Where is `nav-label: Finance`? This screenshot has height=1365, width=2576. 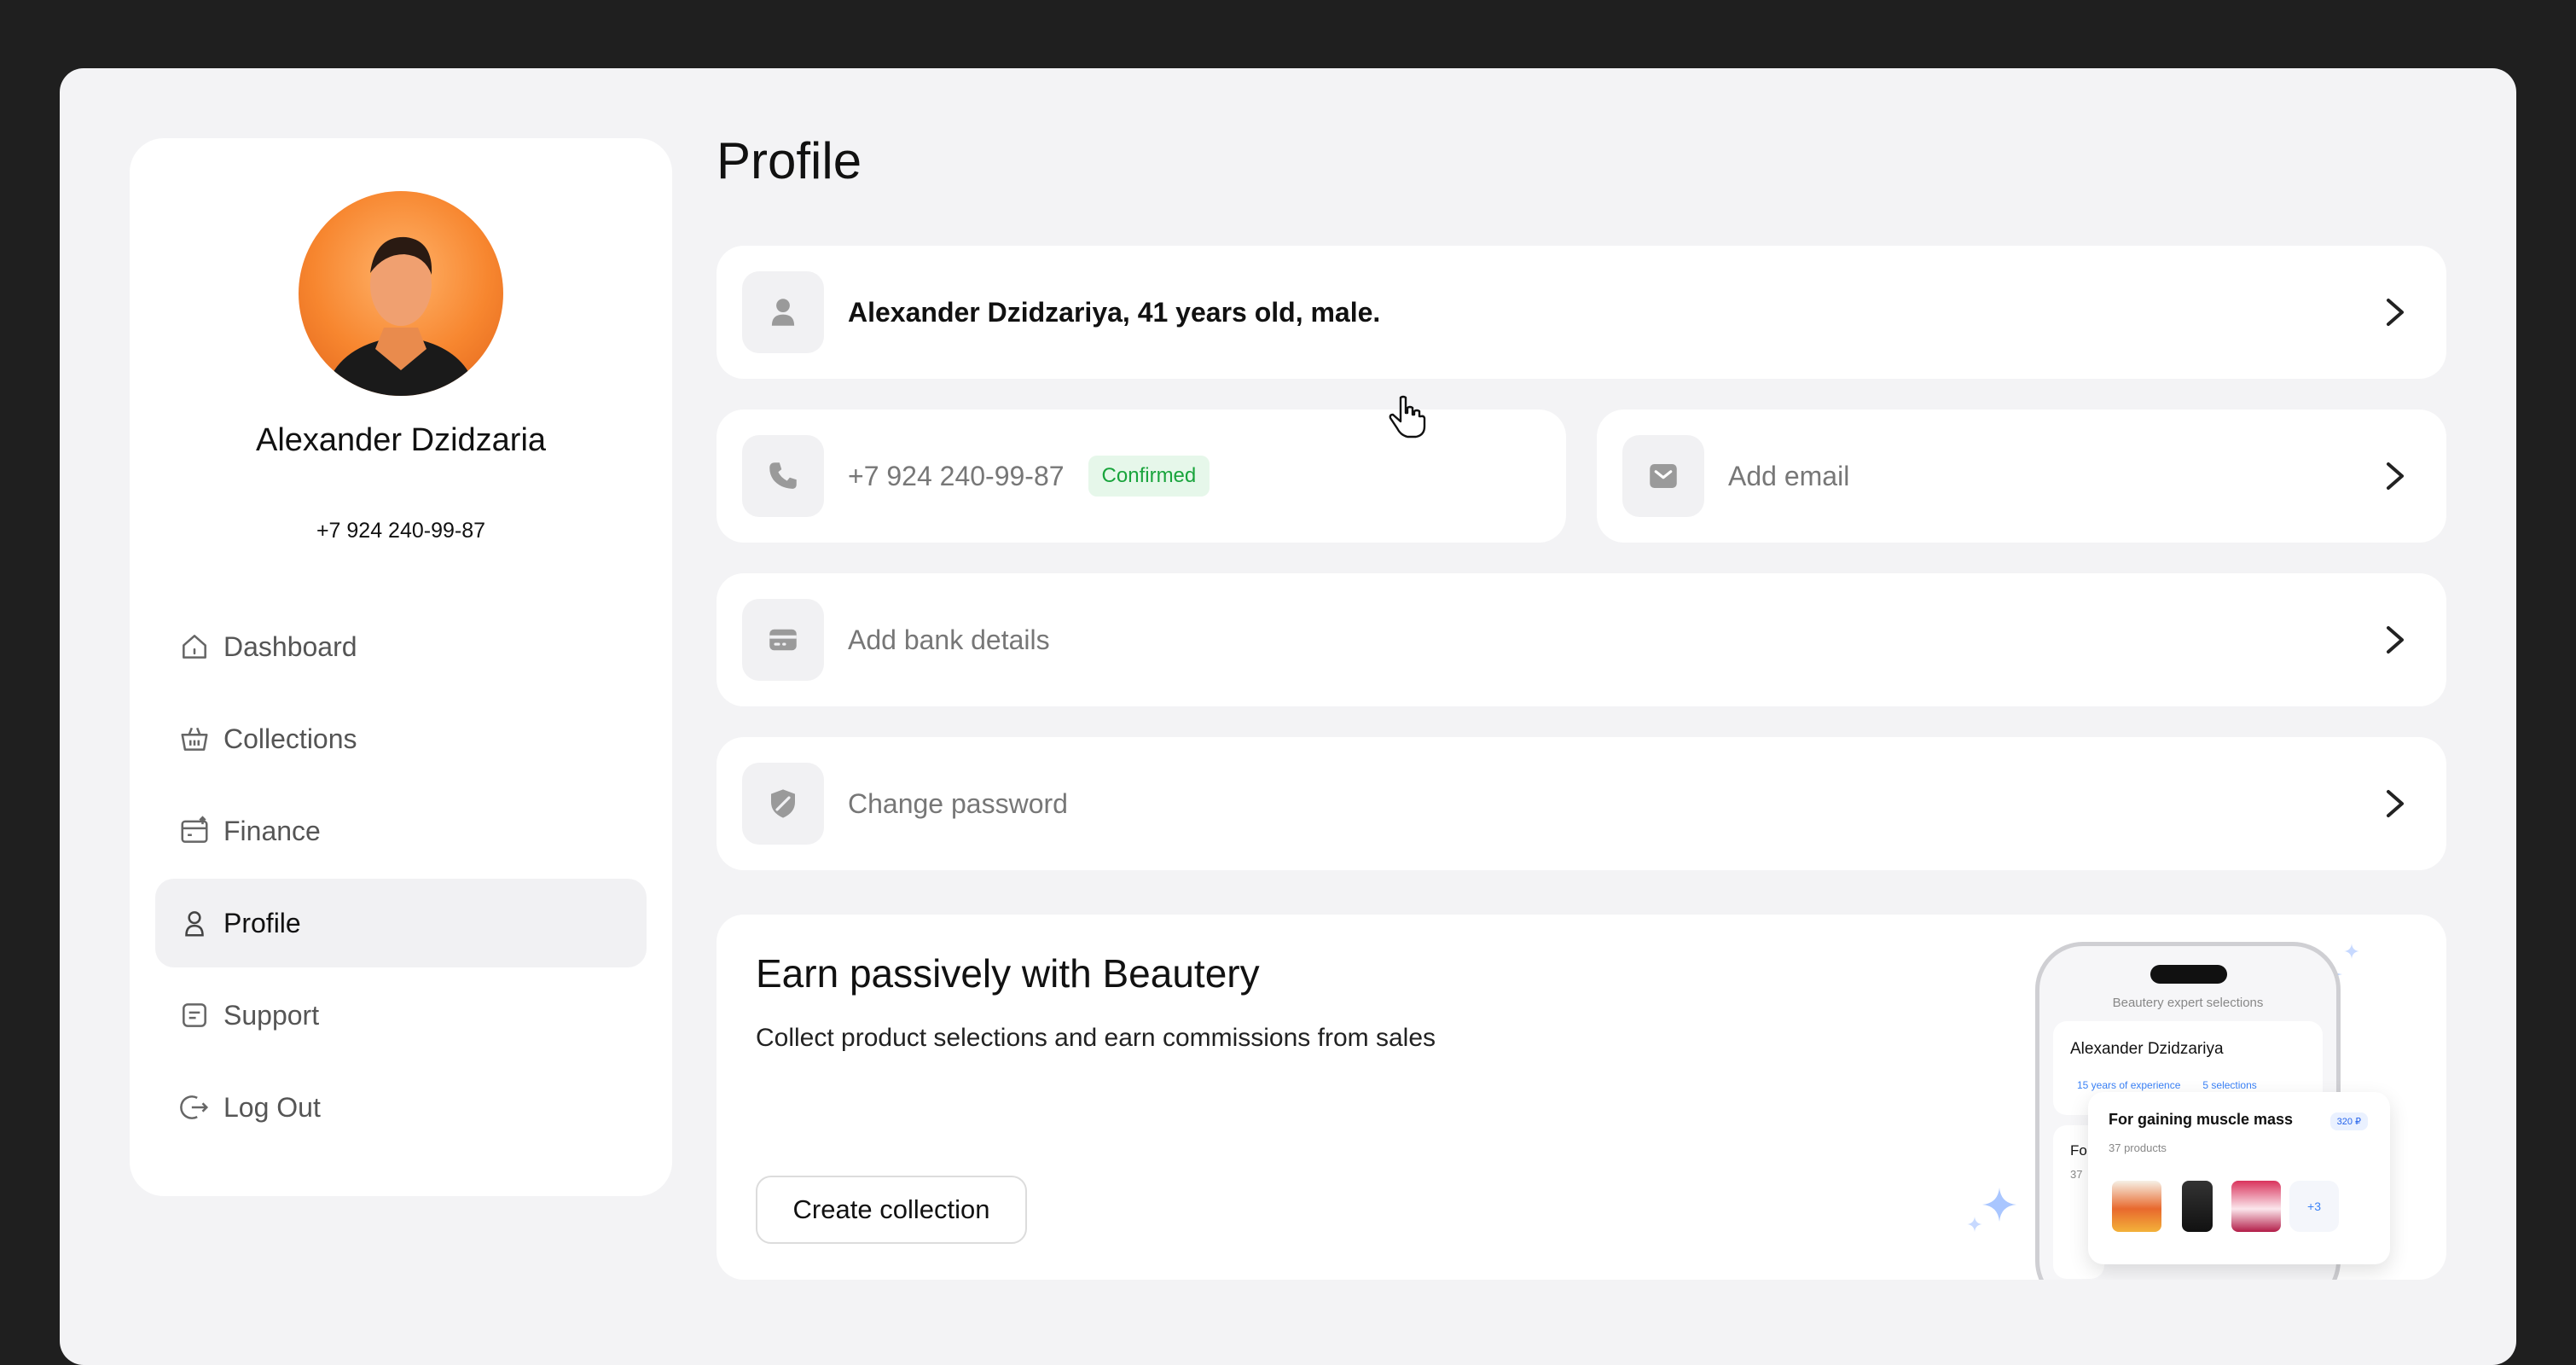
nav-label: Finance is located at coordinates (272, 831).